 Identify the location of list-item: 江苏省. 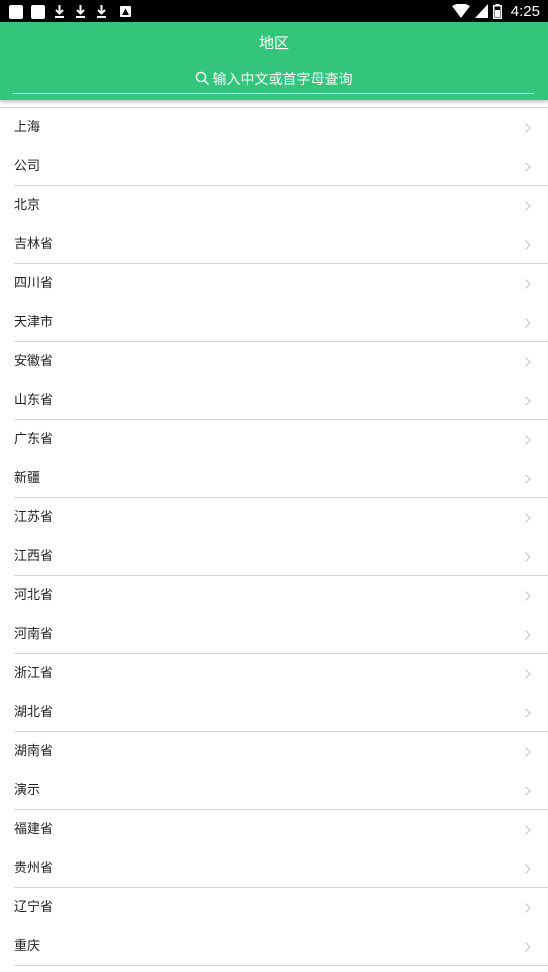
(274, 517).